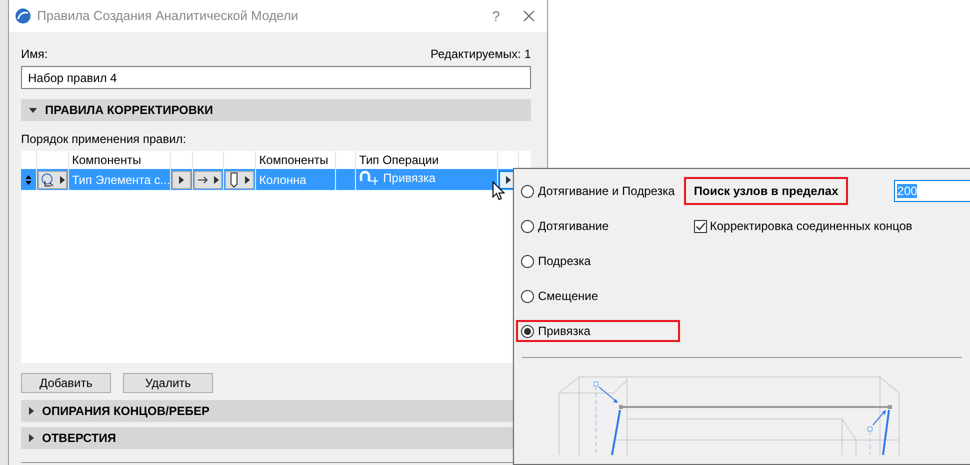 Image resolution: width=970 pixels, height=465 pixels. Describe the element at coordinates (496, 16) in the screenshot. I see `help-button: ?` at that location.